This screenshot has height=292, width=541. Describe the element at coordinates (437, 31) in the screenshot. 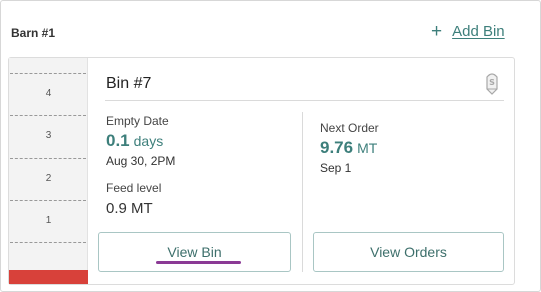

I see `plus-icon: +` at that location.